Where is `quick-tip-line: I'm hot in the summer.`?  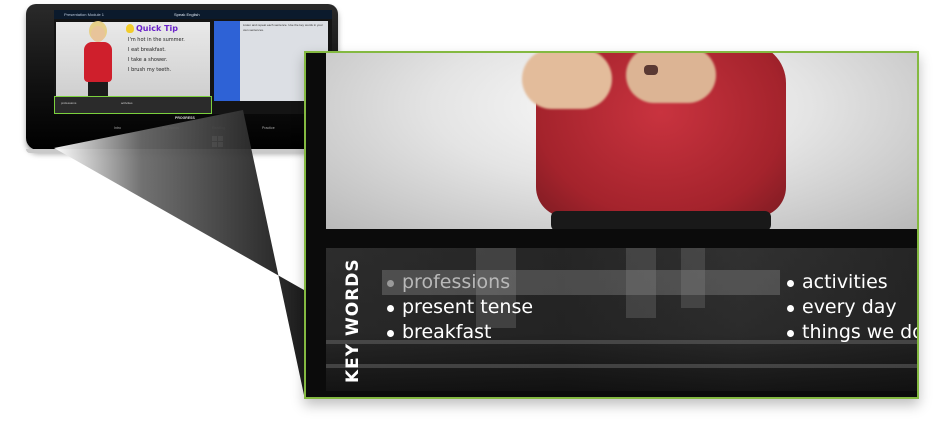 quick-tip-line: I'm hot in the summer. is located at coordinates (156, 40).